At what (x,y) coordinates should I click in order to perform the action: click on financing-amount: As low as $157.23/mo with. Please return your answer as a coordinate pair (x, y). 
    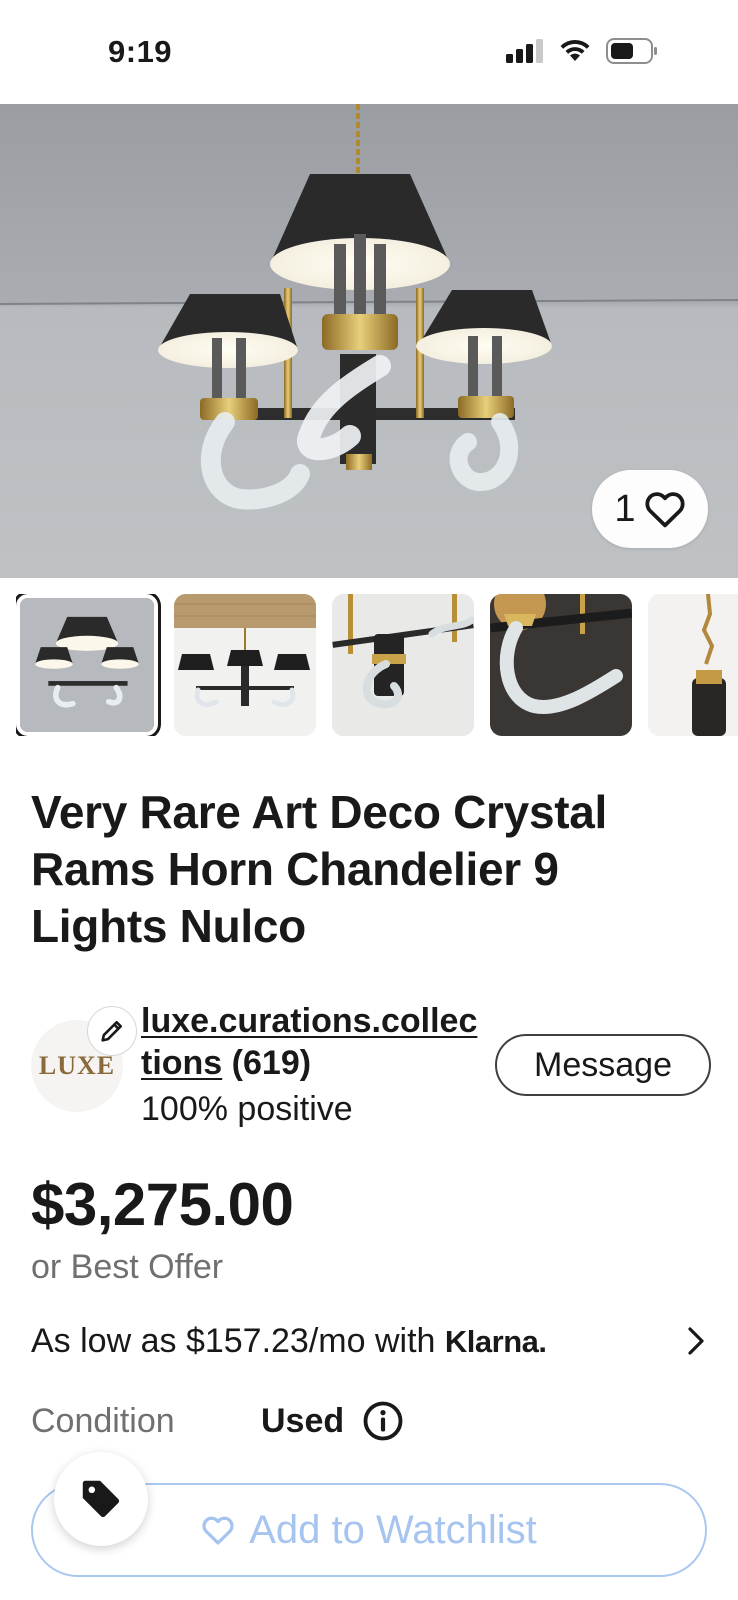
    Looking at the image, I should click on (233, 1340).